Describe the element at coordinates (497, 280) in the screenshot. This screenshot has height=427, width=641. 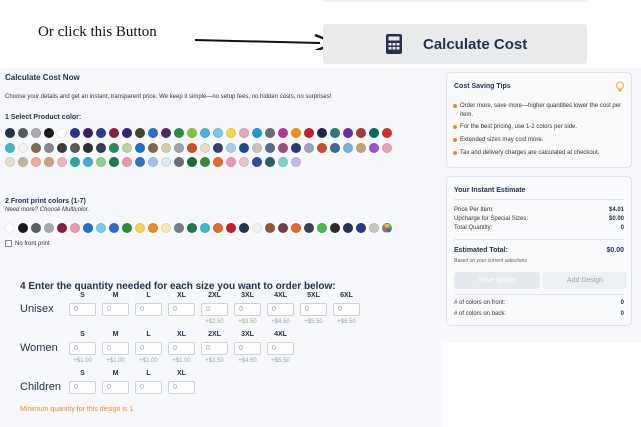
I see `save-quote-button: Save Quote` at that location.